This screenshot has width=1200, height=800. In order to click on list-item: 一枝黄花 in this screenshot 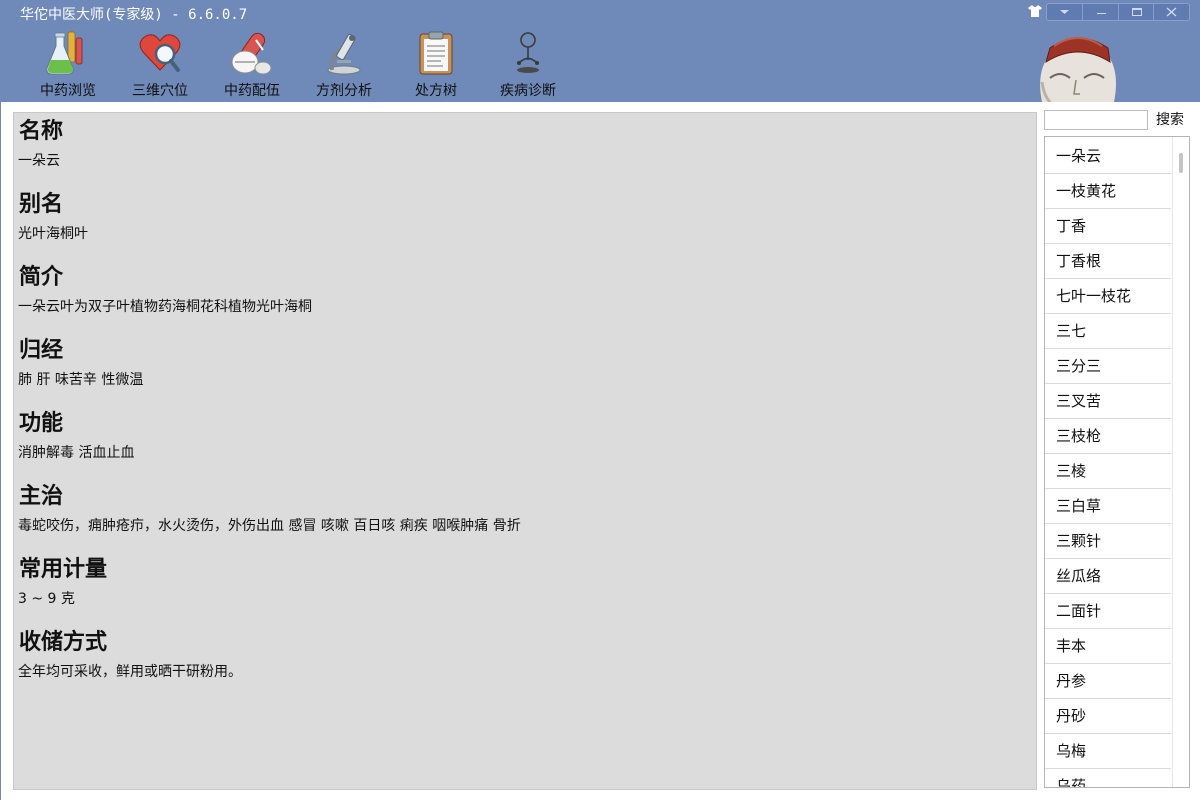, I will do `click(1108, 191)`.